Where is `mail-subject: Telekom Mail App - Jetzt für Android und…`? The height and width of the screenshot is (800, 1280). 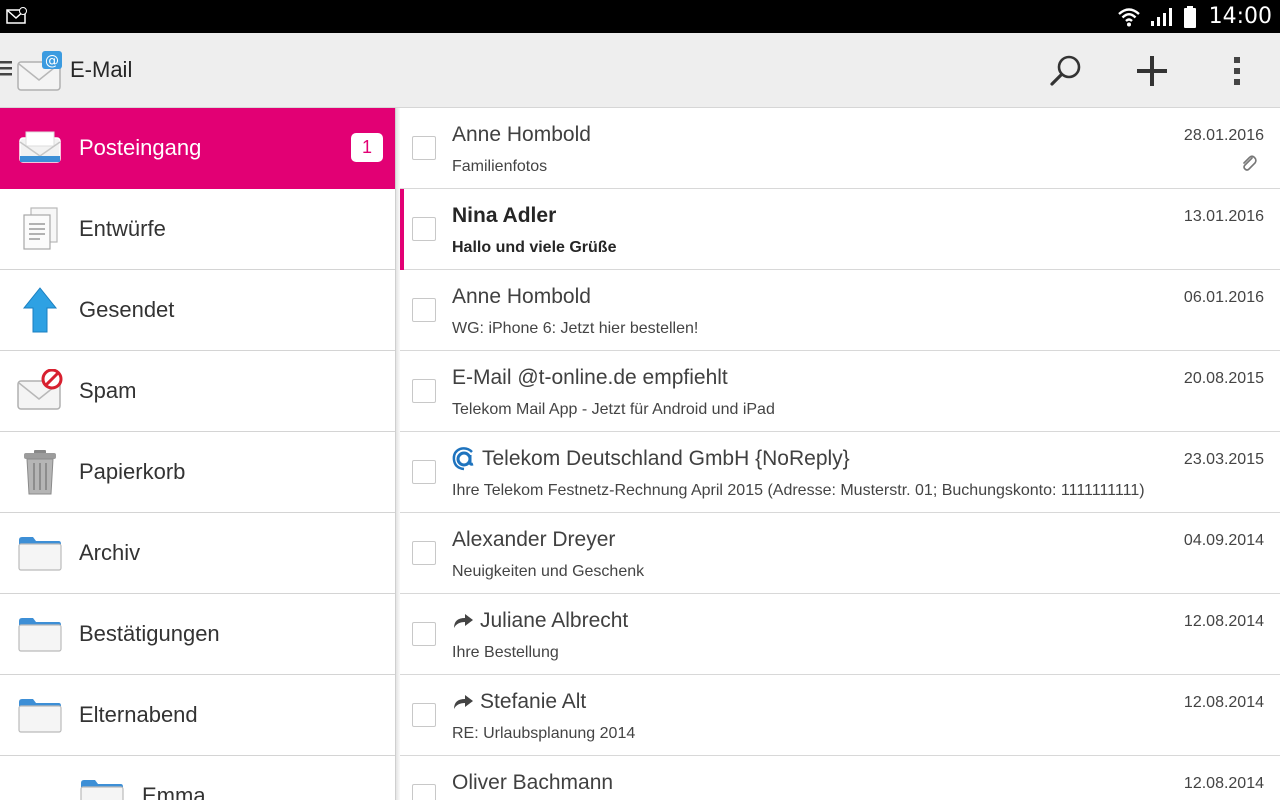 mail-subject: Telekom Mail App - Jetzt für Android und… is located at coordinates (613, 409).